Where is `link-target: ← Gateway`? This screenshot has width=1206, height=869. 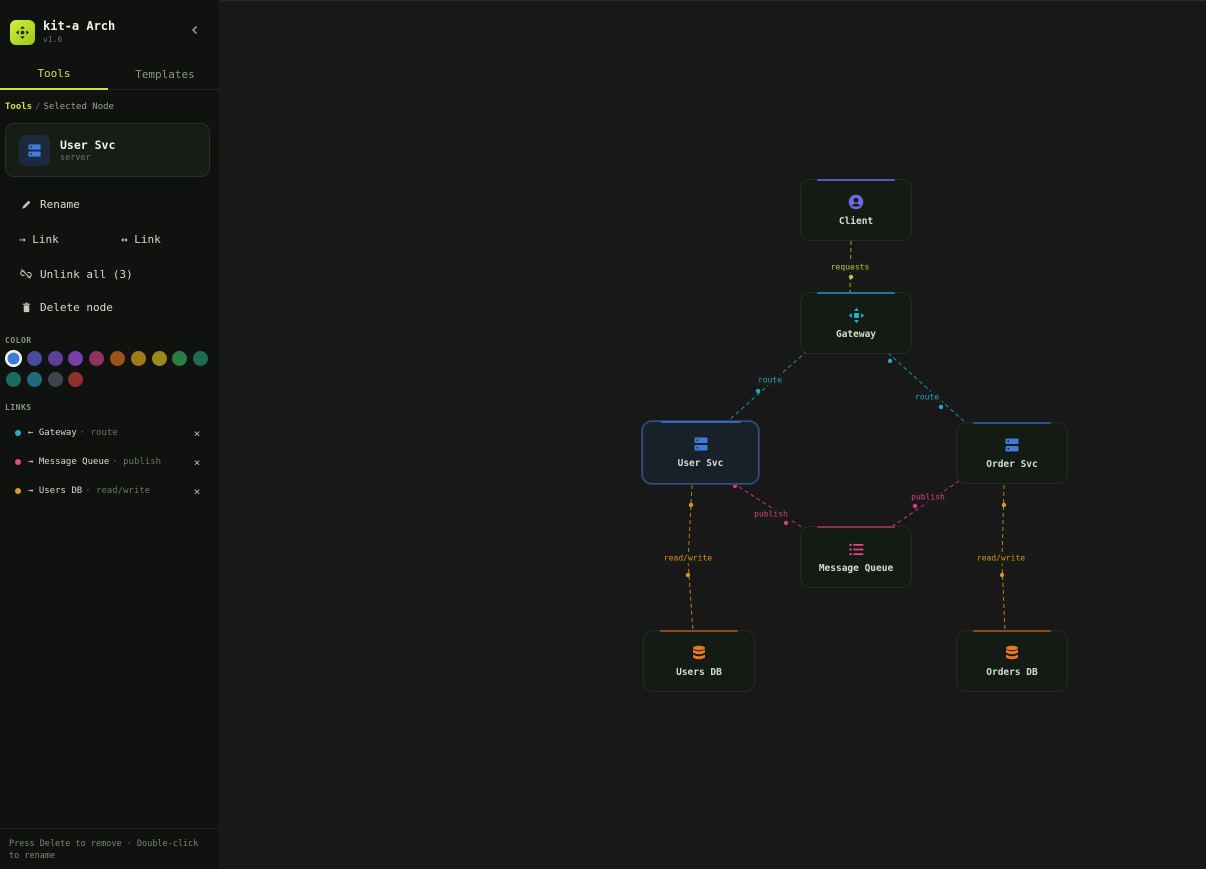
link-target: ← Gateway is located at coordinates (52, 433).